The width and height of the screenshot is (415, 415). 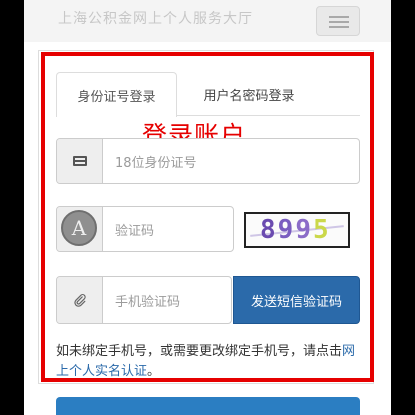 I want to click on captcha-image: 8995, so click(x=297, y=230).